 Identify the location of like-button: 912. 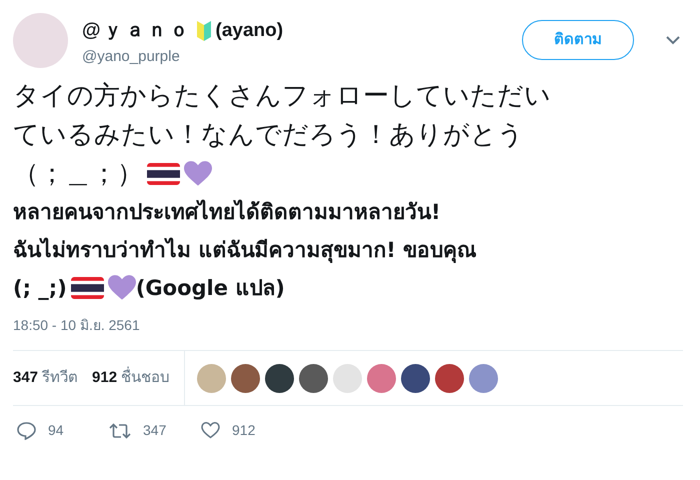
(247, 430).